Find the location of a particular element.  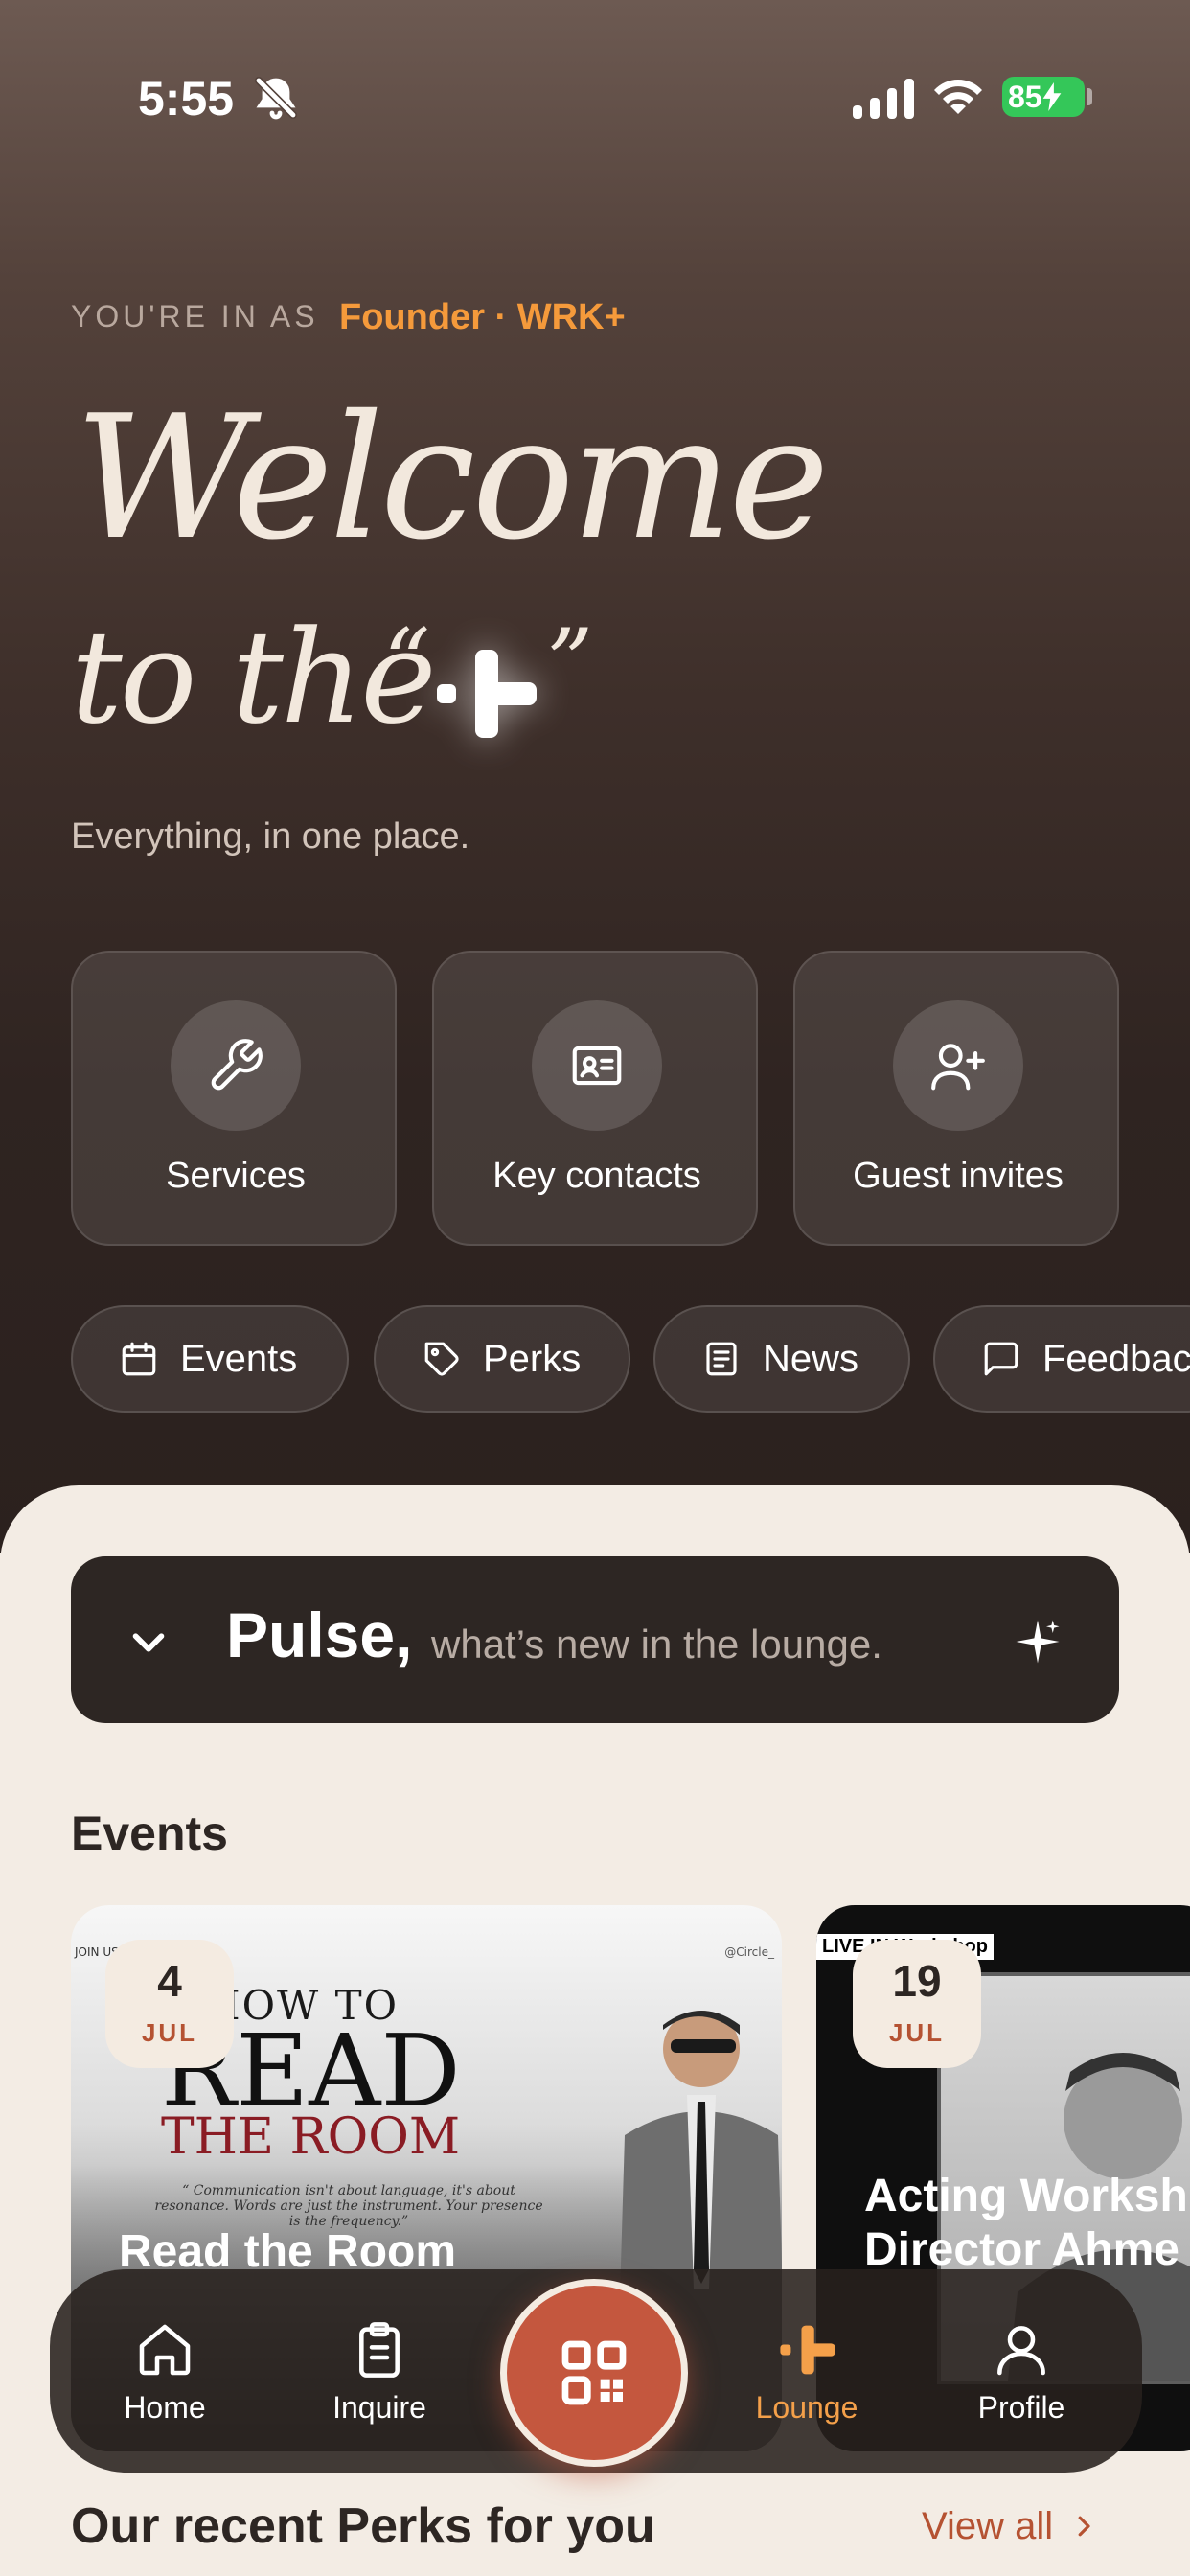

event-title-line2: Director Ahme is located at coordinates (1021, 2249).